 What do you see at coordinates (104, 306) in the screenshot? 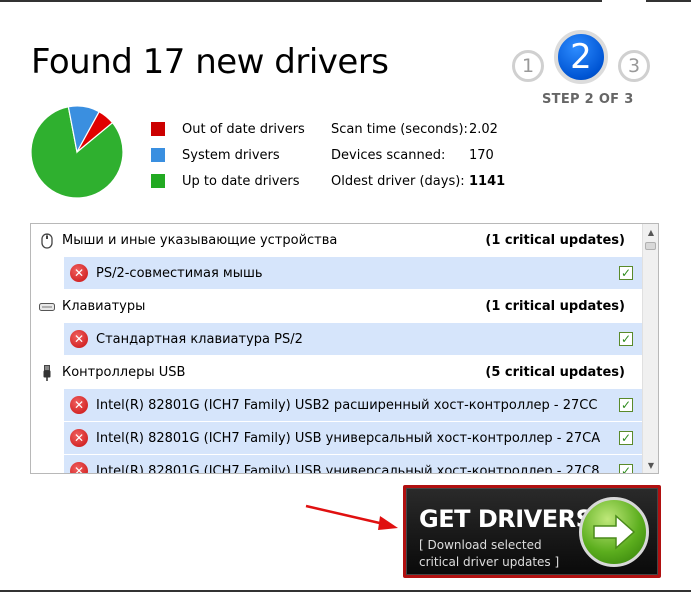
I see `category-name: Клавиатуры` at bounding box center [104, 306].